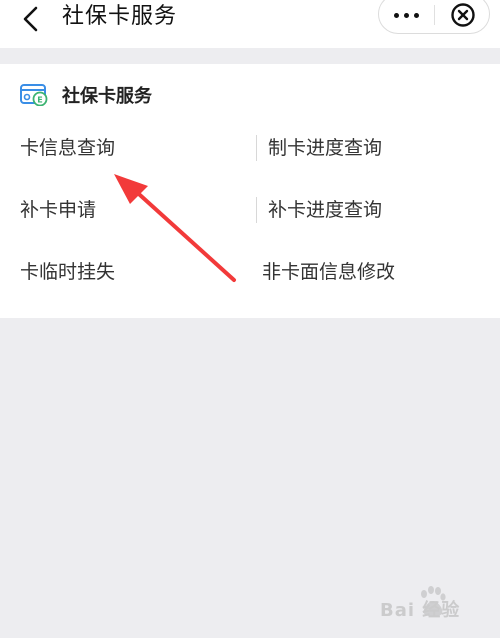 The height and width of the screenshot is (638, 500). I want to click on social-security-card-icon: E, so click(34, 95).